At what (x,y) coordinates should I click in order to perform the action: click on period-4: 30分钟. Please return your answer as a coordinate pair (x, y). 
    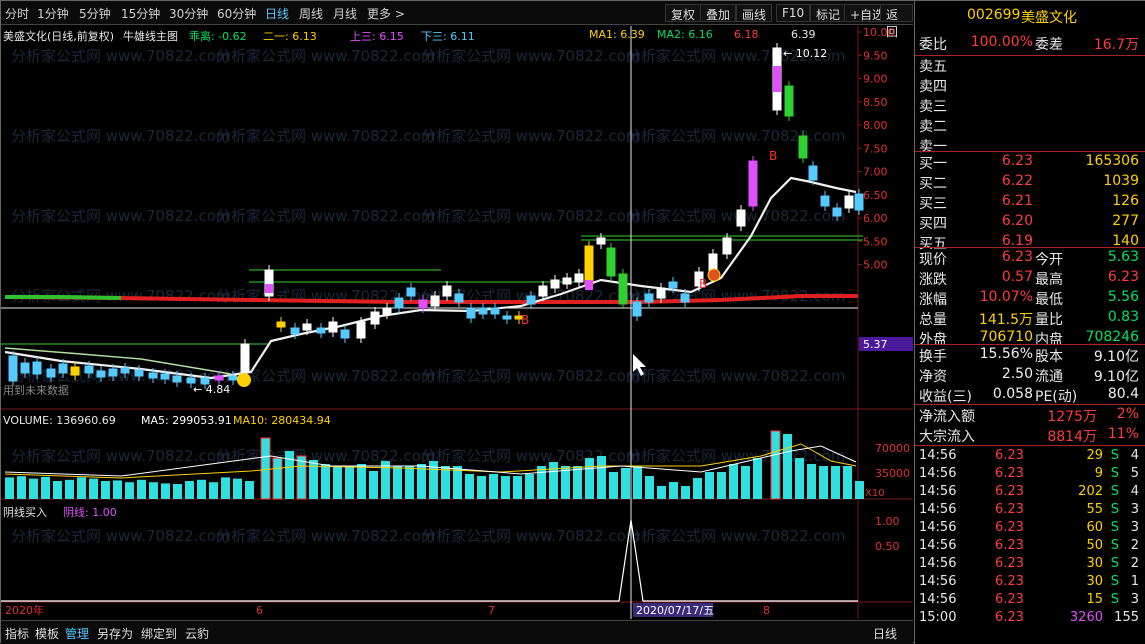
    Looking at the image, I should click on (188, 13).